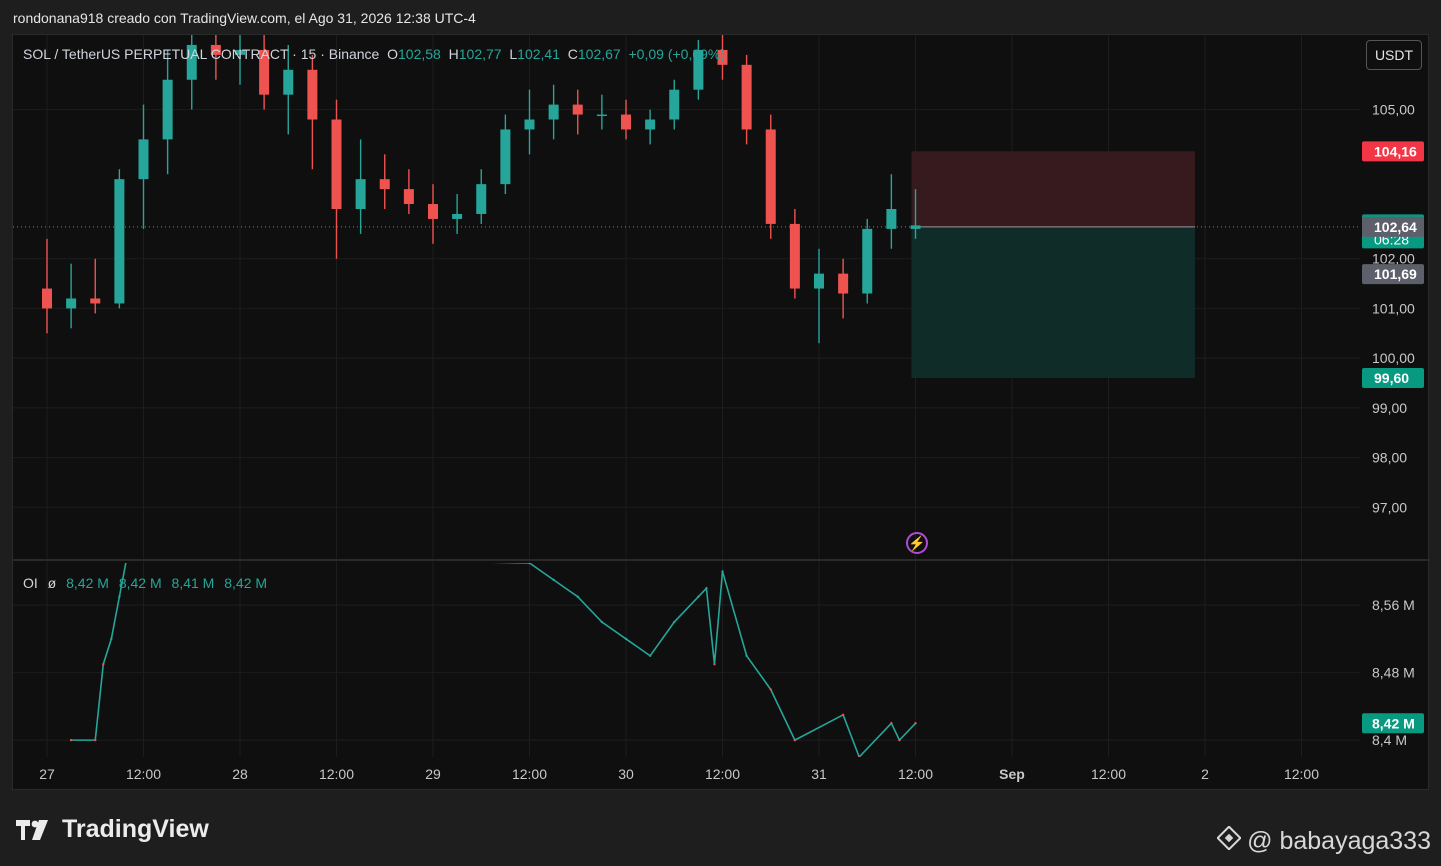 Image resolution: width=1441 pixels, height=866 pixels. I want to click on high-label: H, so click(453, 54).